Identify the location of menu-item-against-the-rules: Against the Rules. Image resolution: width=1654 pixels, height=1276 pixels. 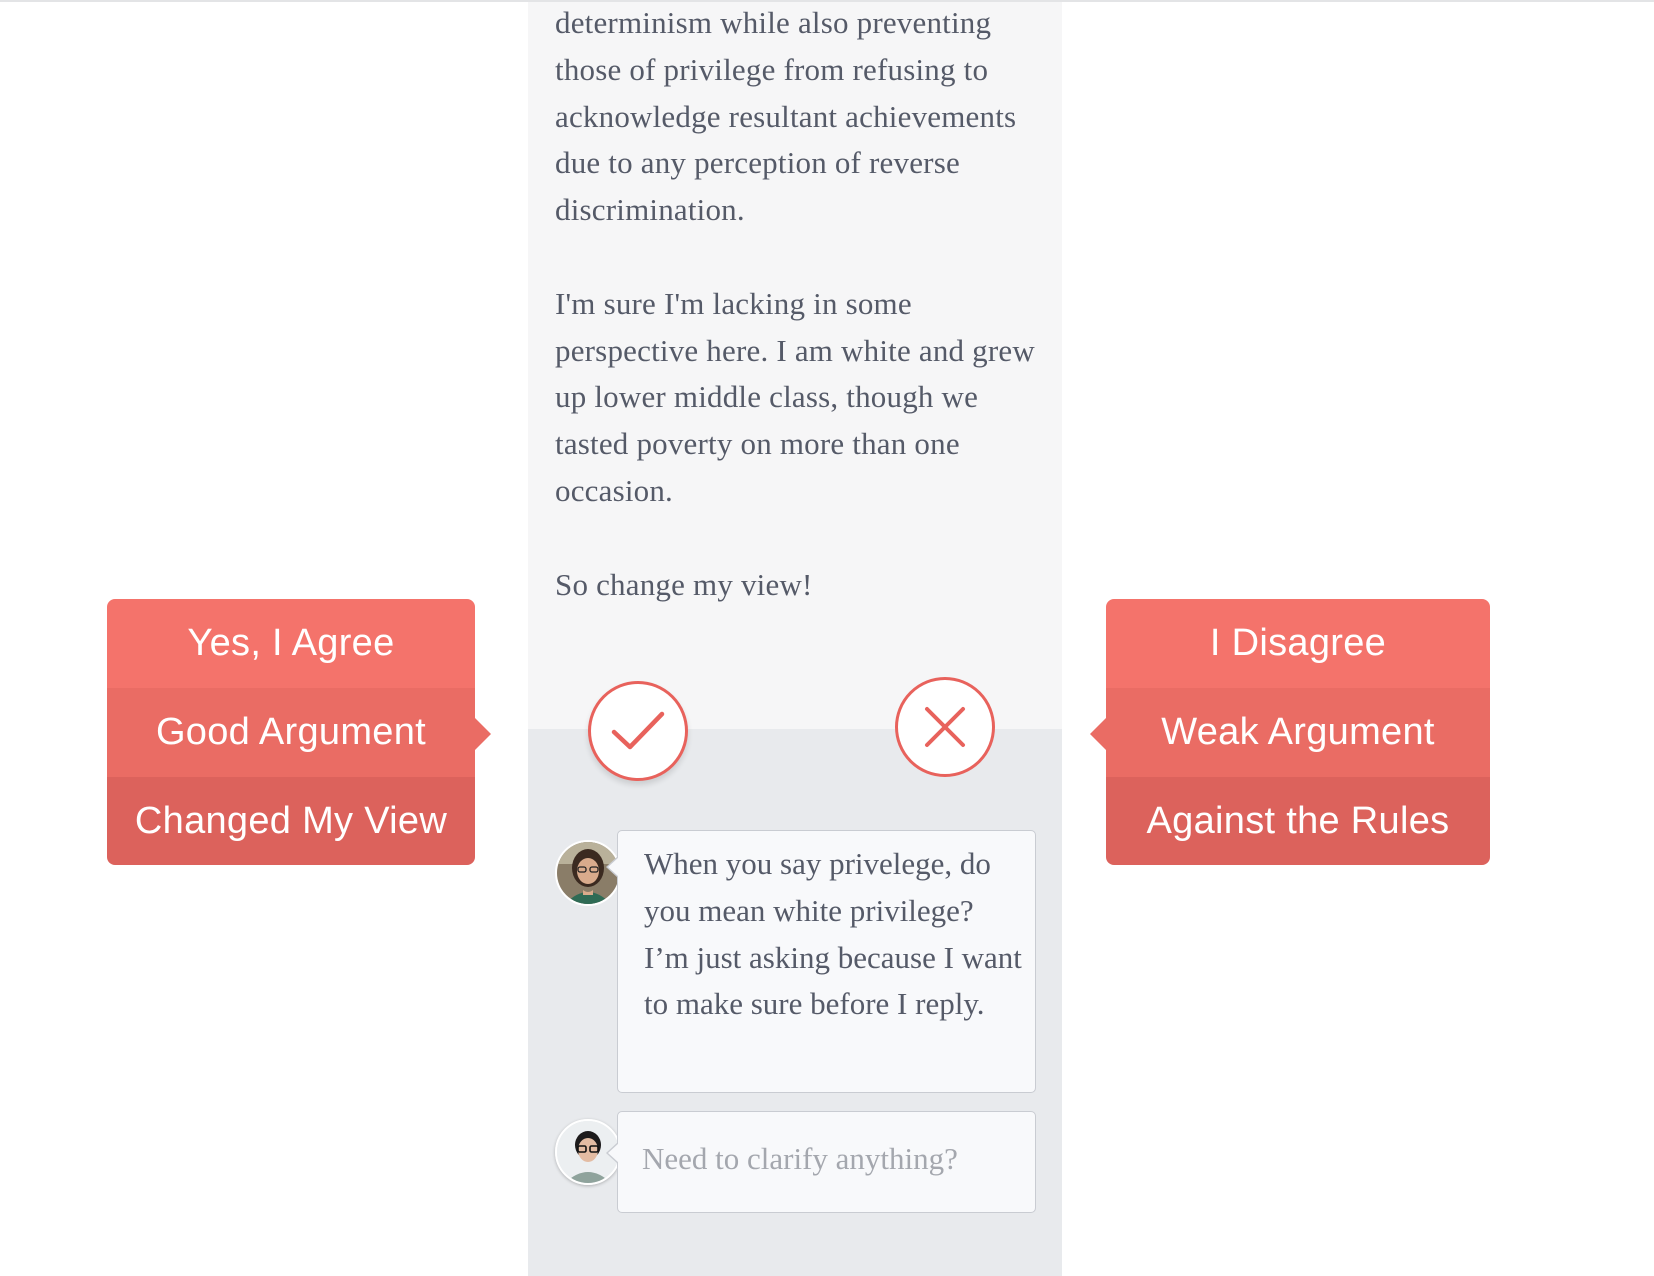
(1298, 821).